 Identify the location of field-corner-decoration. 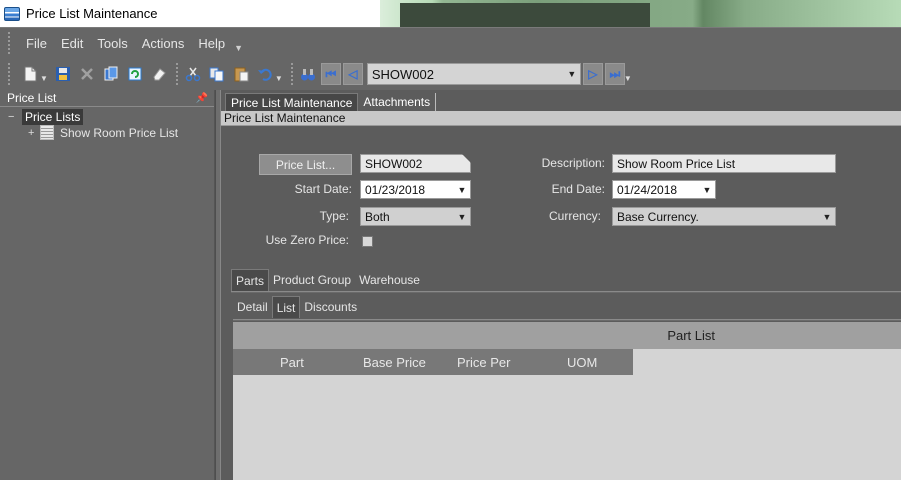
(466, 158).